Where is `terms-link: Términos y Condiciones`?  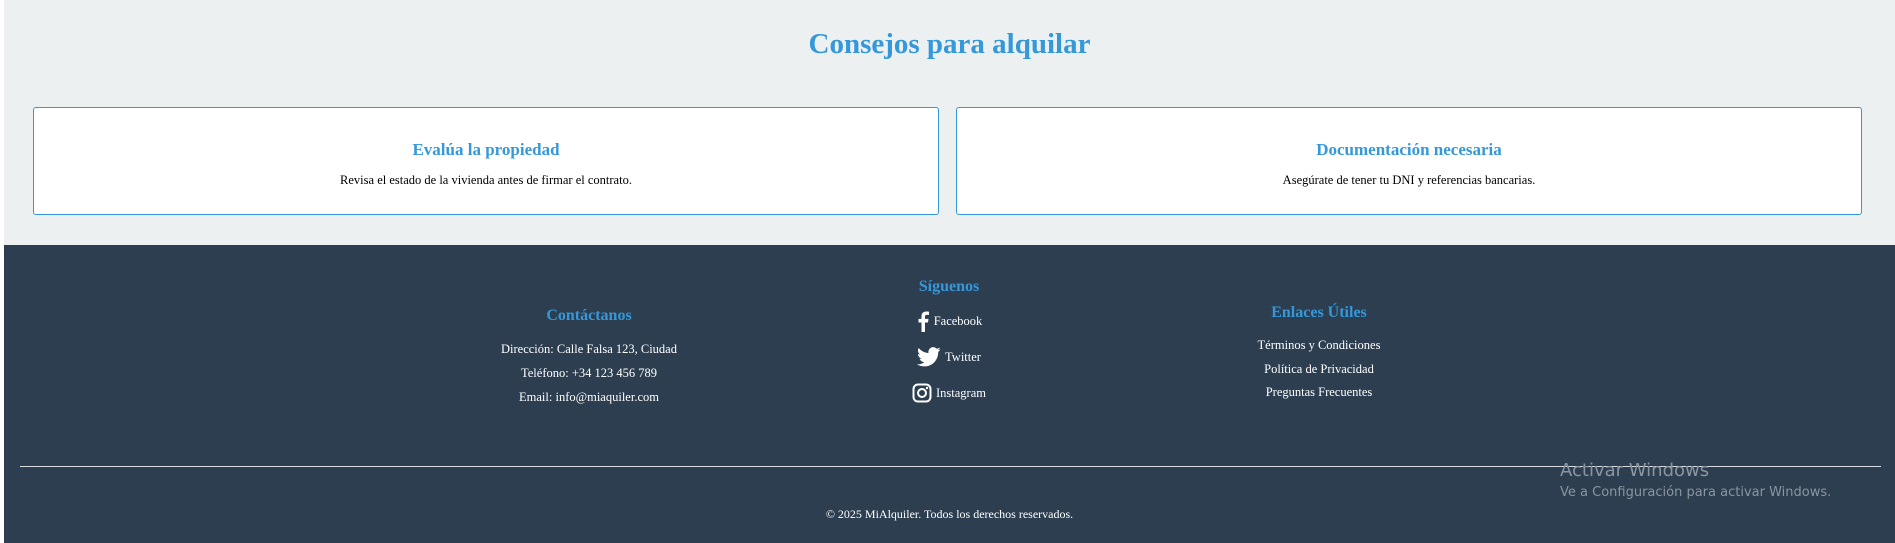 terms-link: Términos y Condiciones is located at coordinates (1319, 346).